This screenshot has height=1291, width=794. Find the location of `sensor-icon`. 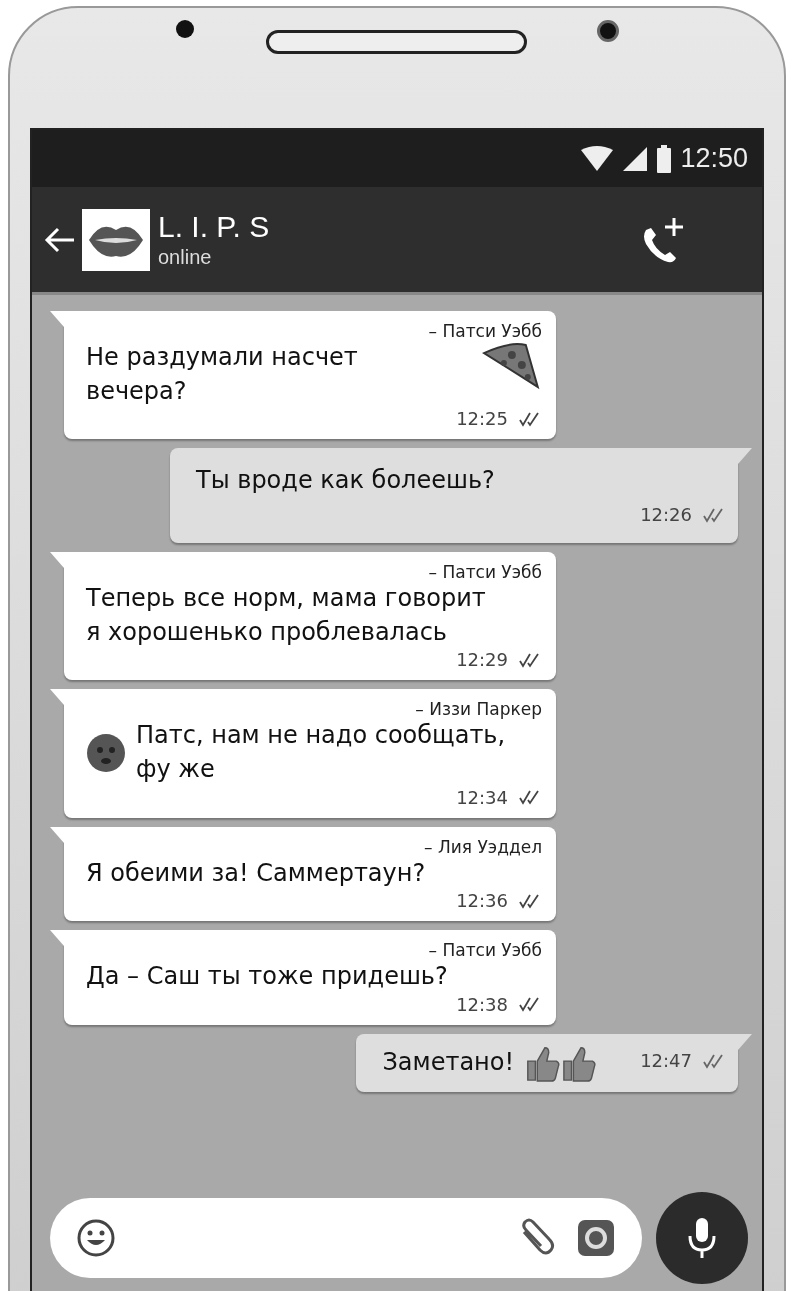

sensor-icon is located at coordinates (607, 31).